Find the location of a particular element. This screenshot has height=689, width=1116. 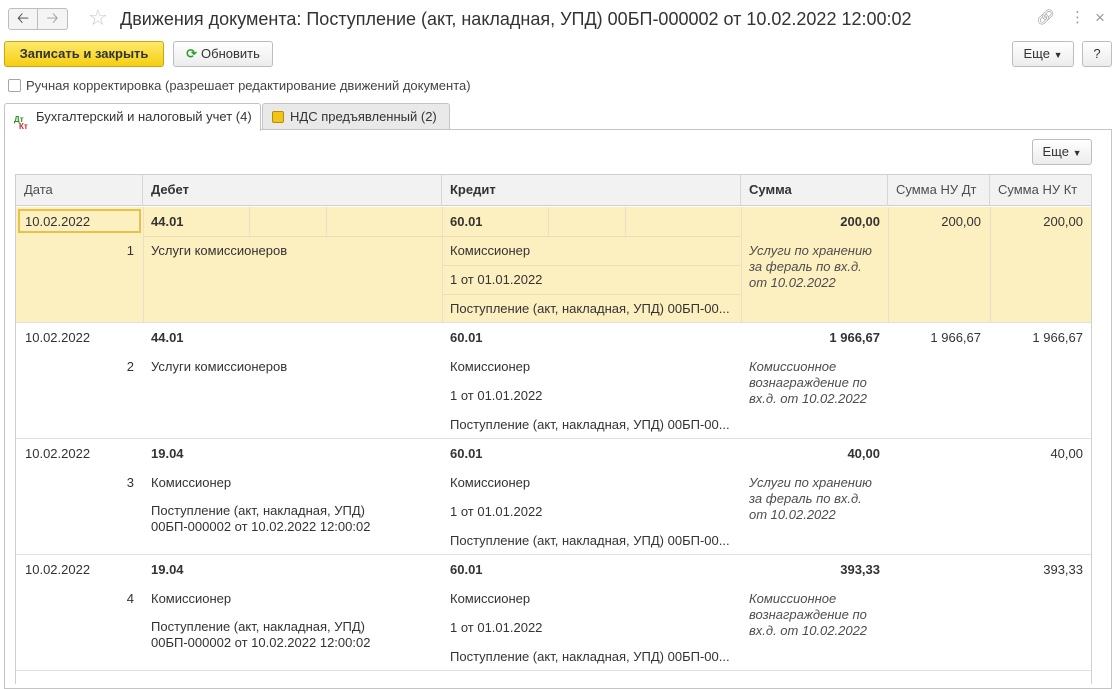

manual-correction-checkbox is located at coordinates (14, 85).